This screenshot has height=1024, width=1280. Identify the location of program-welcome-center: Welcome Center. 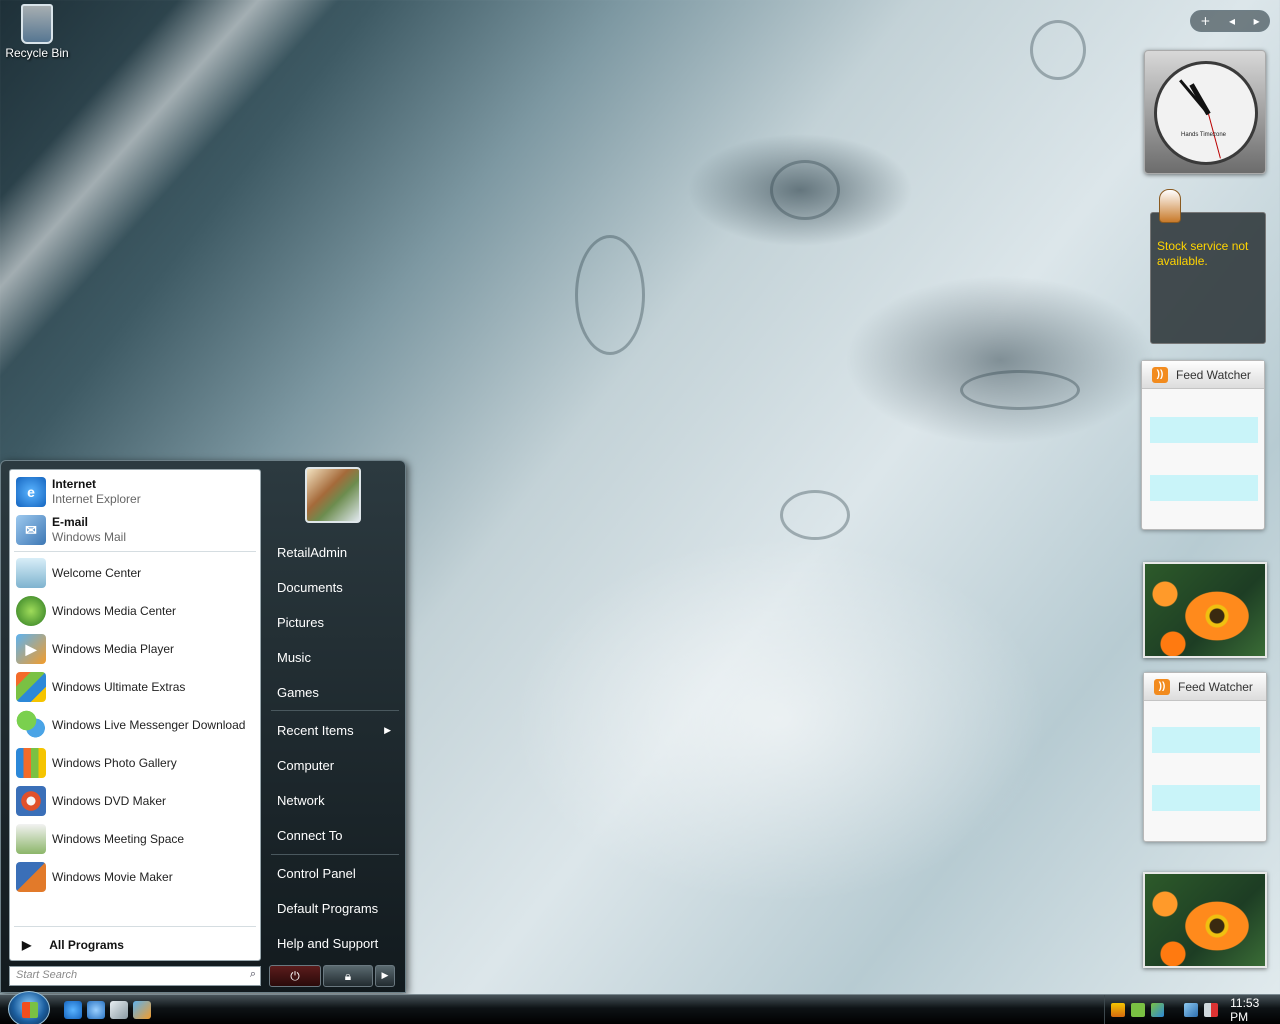
(136, 573).